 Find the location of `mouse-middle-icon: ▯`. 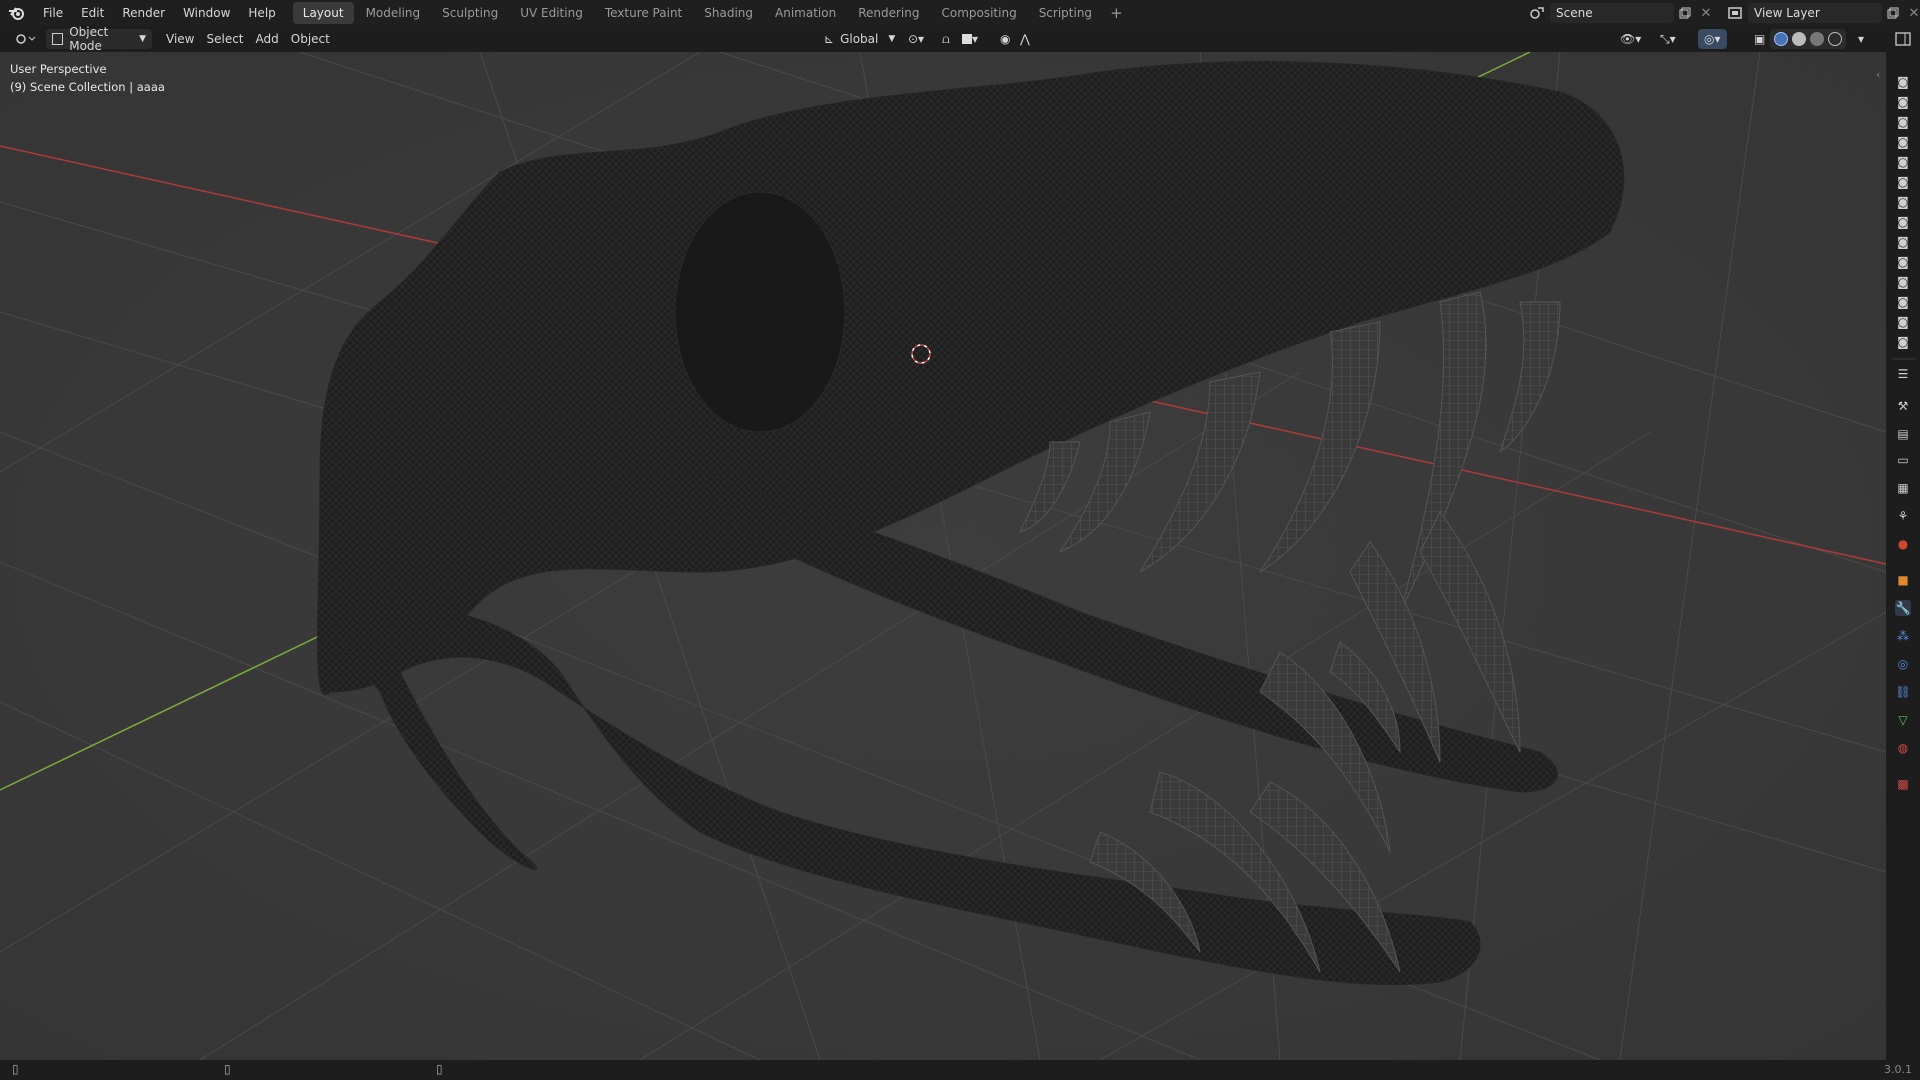

mouse-middle-icon: ▯ is located at coordinates (227, 1069).